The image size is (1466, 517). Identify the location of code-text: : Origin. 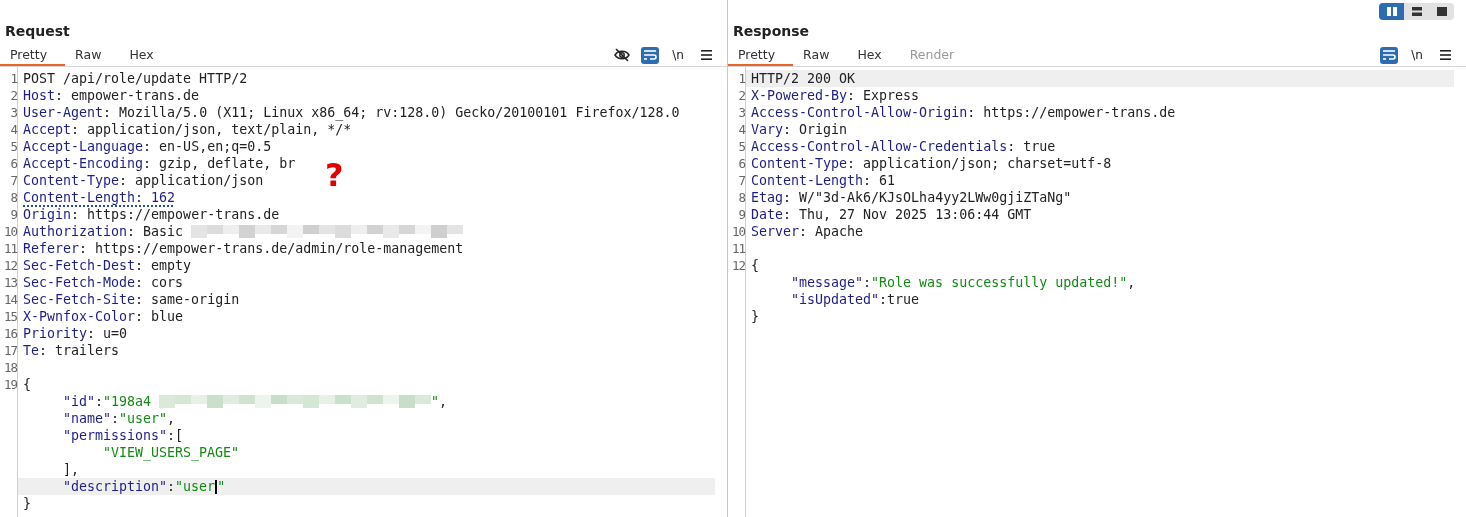
(815, 129).